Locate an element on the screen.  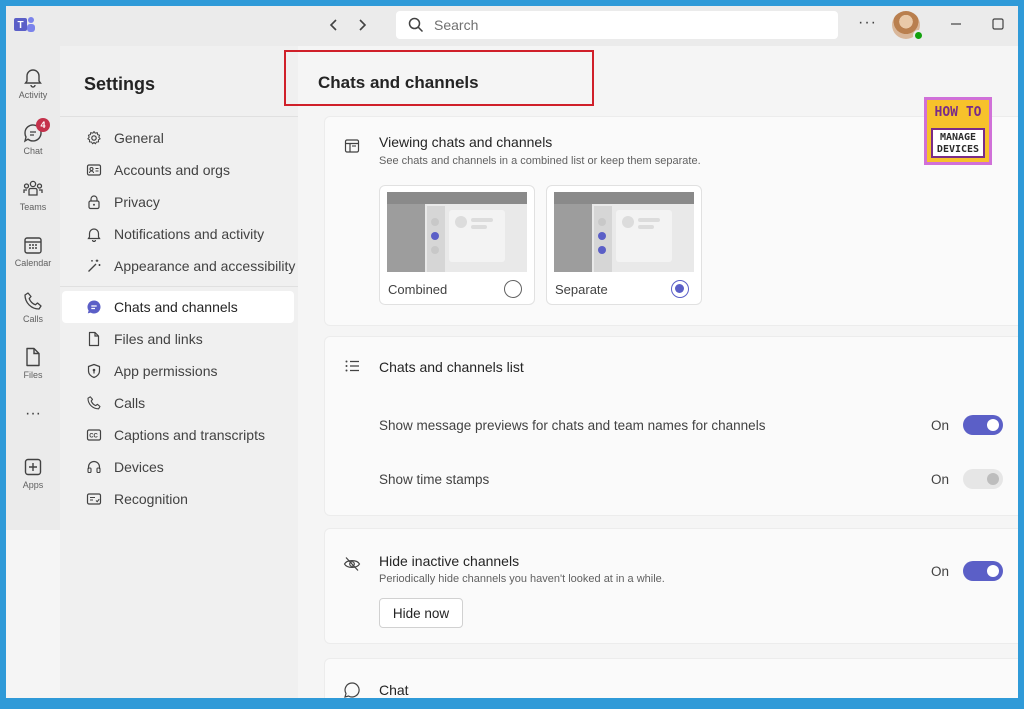
combined-radio is located at coordinates (513, 289).